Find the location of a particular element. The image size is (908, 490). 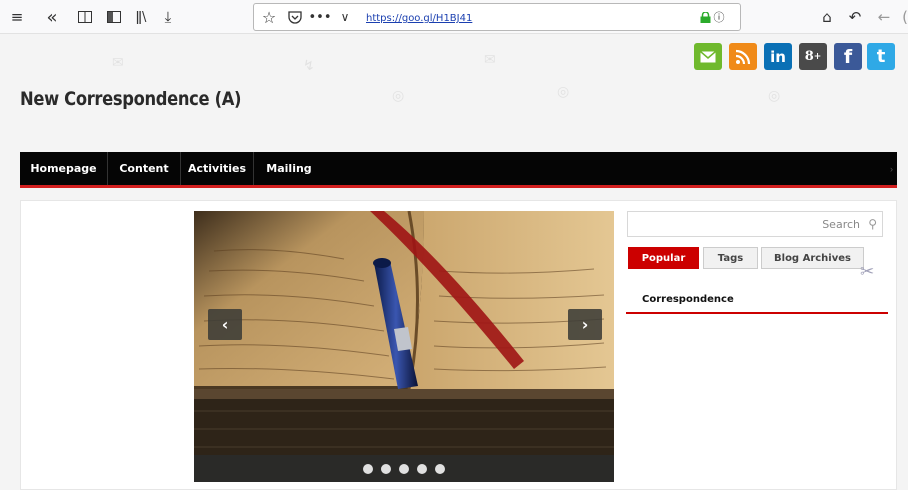

slider-prev-button: ‹ is located at coordinates (225, 324).